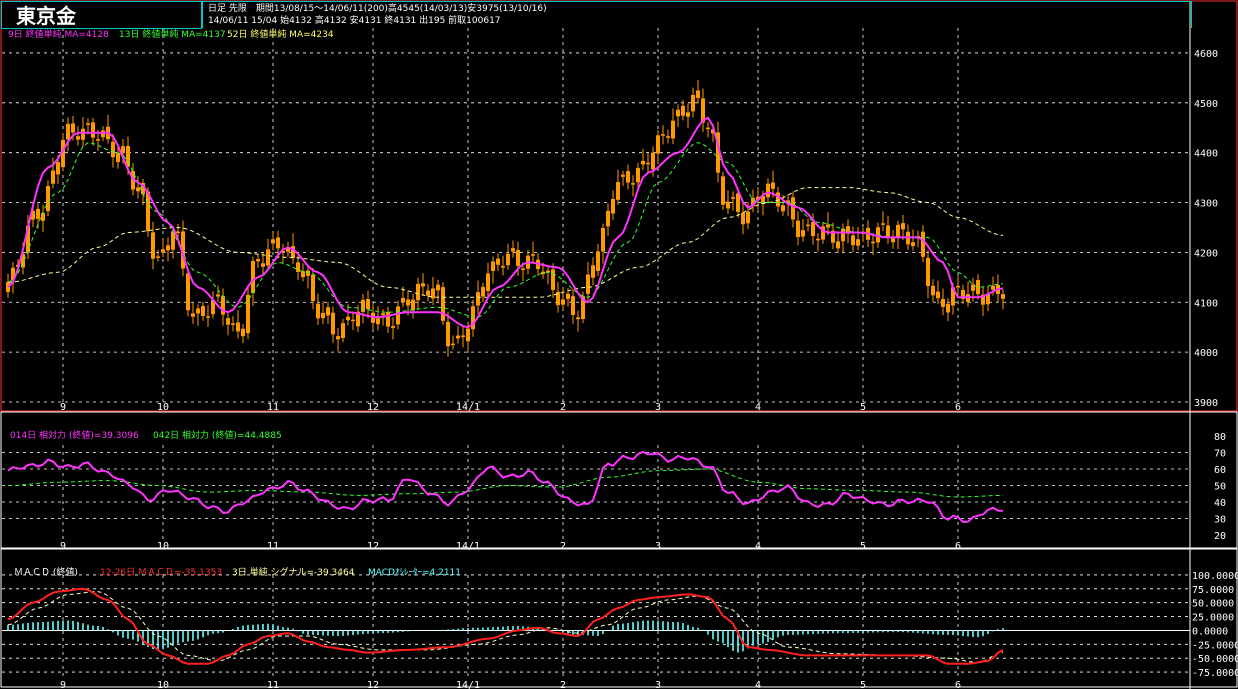 The height and width of the screenshot is (689, 1238). What do you see at coordinates (658, 407) in the screenshot?
I see `price-x-label: 3` at bounding box center [658, 407].